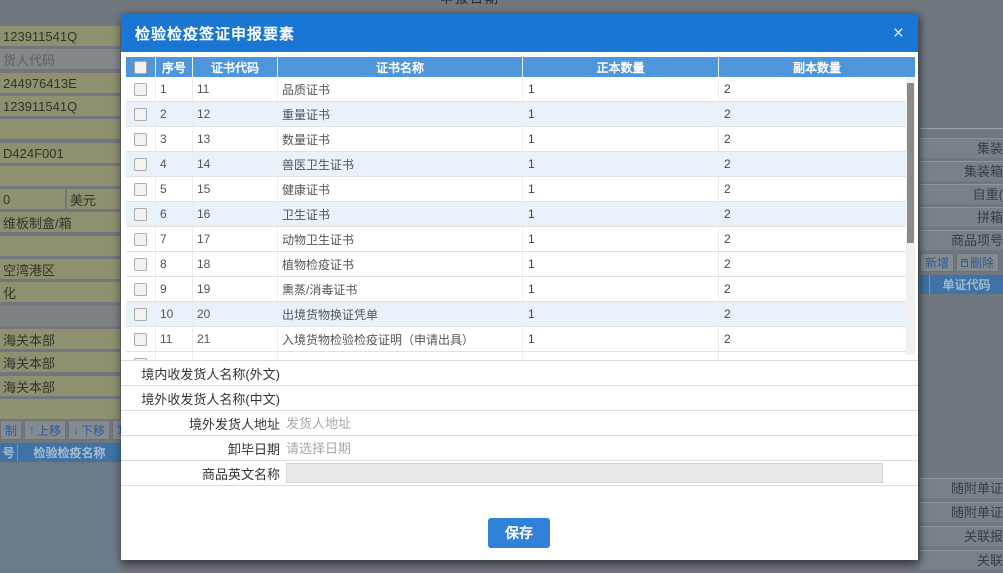  What do you see at coordinates (400, 114) in the screenshot?
I see `cell-cert-name: 重量证书` at bounding box center [400, 114].